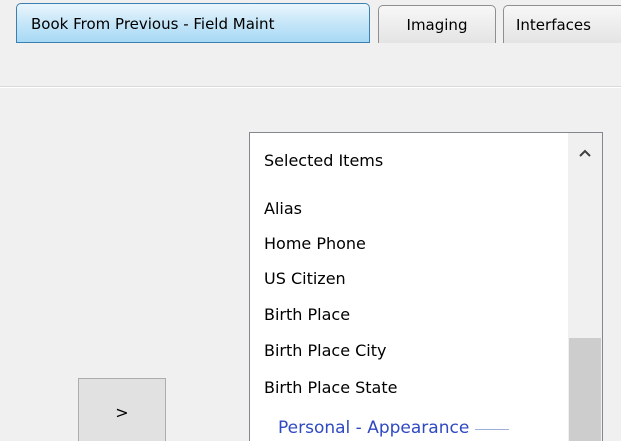 Image resolution: width=621 pixels, height=441 pixels. I want to click on tab-label: Interfaces, so click(553, 25).